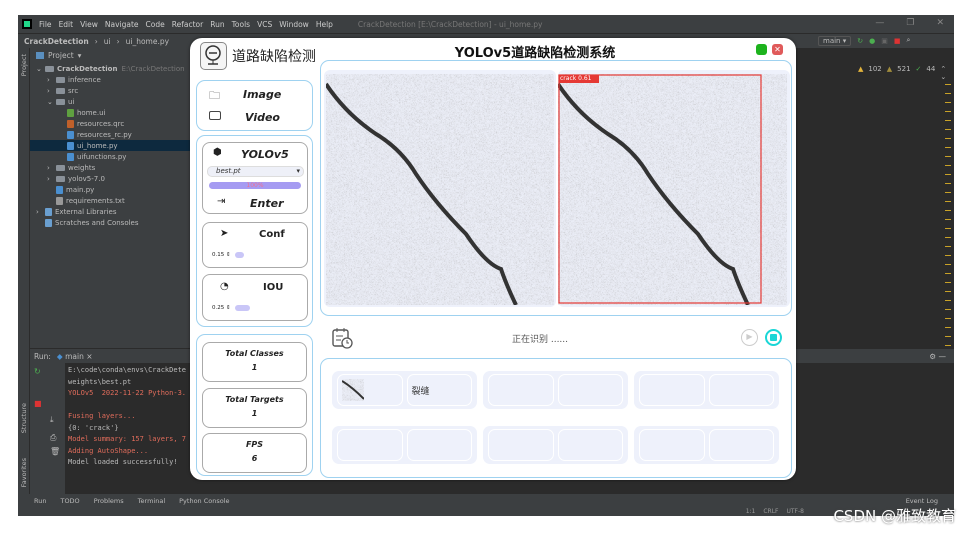  I want to click on tab-run: Run, so click(40, 501).